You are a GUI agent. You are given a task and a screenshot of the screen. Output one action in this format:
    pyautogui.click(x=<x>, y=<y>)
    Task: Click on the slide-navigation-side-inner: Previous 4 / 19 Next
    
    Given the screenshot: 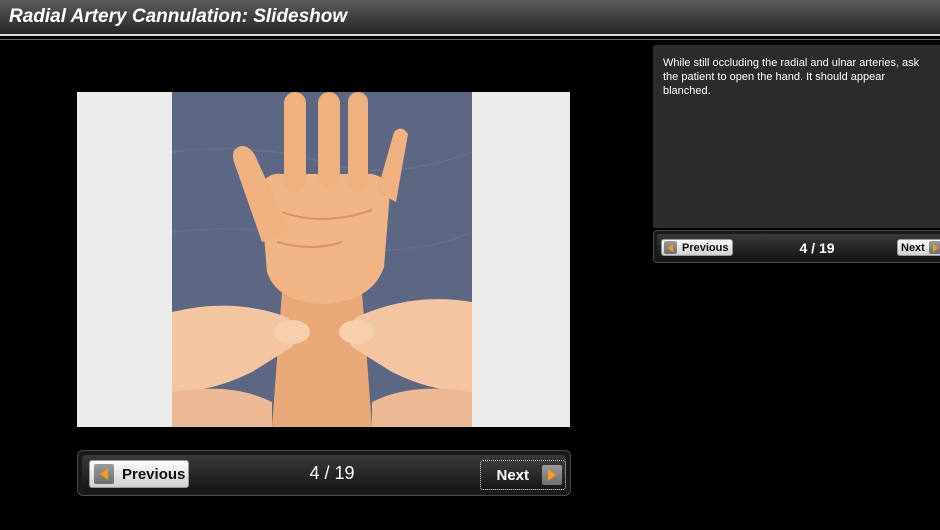 What is the action you would take?
    pyautogui.click(x=798, y=246)
    